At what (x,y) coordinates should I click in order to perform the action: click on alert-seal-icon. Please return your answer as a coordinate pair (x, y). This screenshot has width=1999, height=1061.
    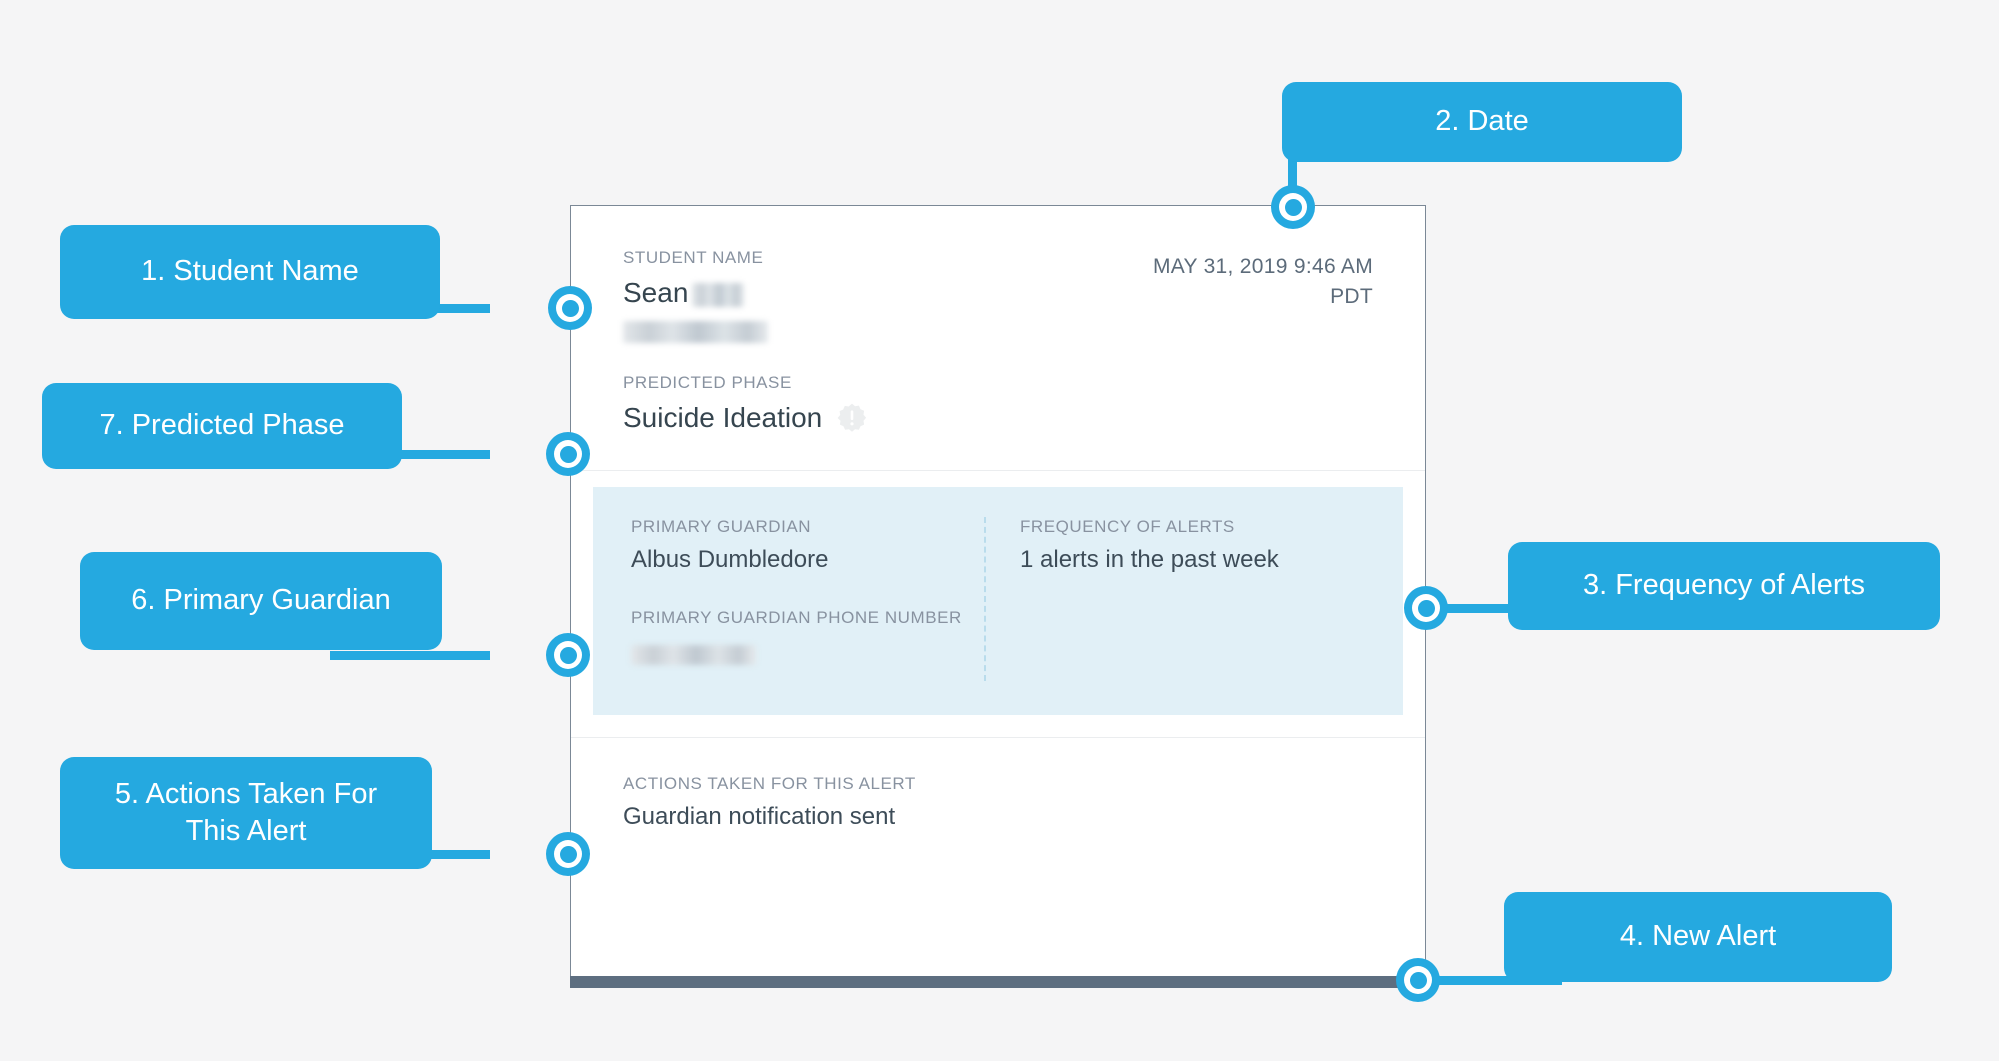
    Looking at the image, I should click on (852, 418).